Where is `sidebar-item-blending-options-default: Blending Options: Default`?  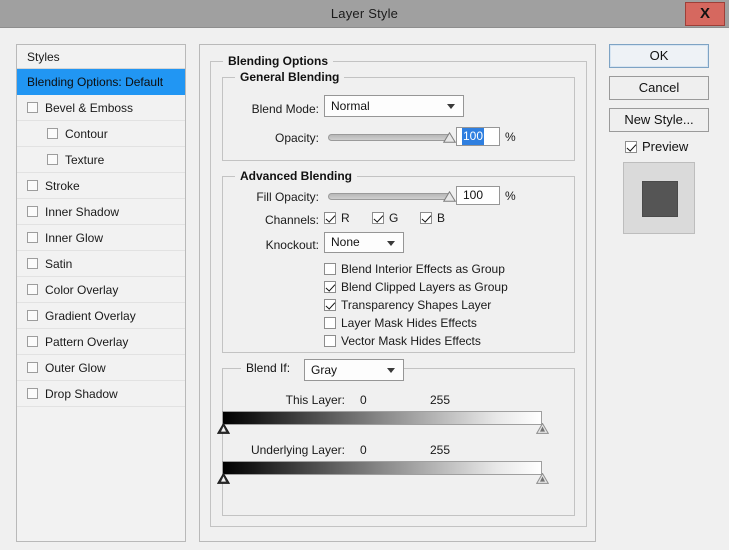
sidebar-item-blending-options-default: Blending Options: Default is located at coordinates (101, 82).